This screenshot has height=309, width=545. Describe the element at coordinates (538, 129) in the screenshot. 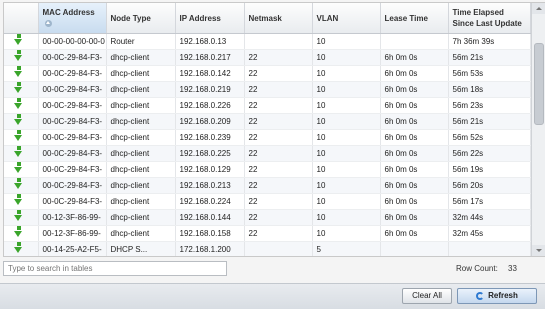

I see `vertical-scrollbar` at that location.